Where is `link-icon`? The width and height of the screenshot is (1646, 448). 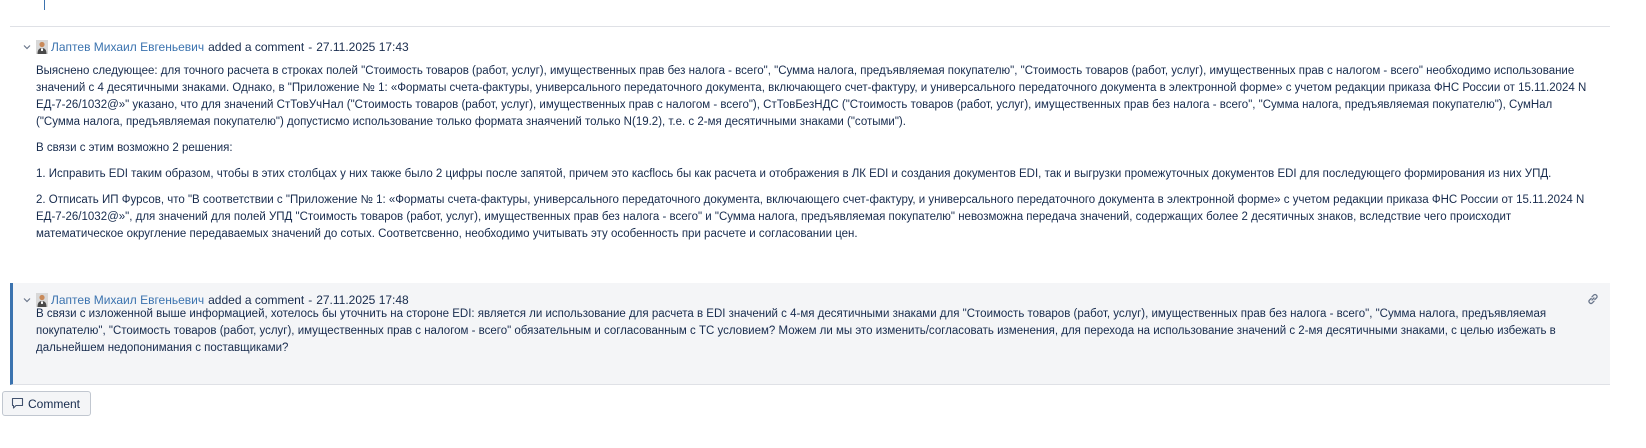
link-icon is located at coordinates (1593, 299).